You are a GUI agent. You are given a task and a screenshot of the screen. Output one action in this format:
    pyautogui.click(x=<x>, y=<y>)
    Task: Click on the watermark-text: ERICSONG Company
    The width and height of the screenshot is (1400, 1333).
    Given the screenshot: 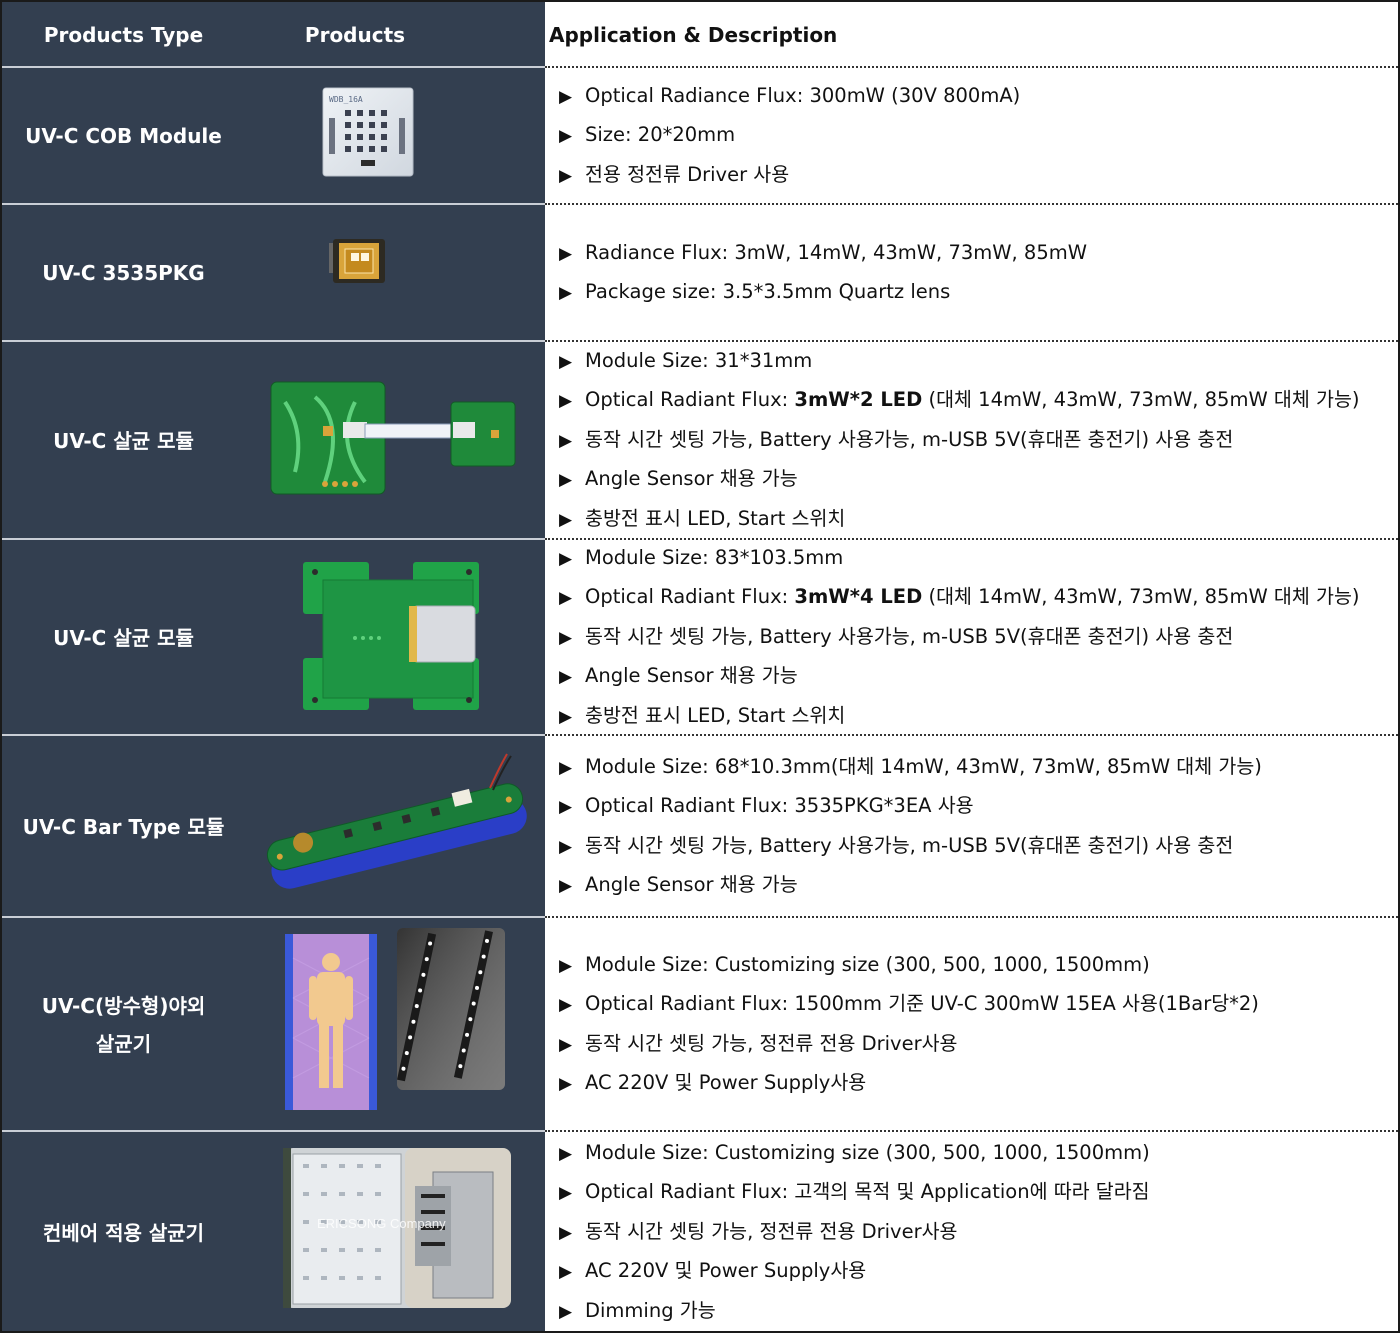 What is the action you would take?
    pyautogui.click(x=381, y=1223)
    